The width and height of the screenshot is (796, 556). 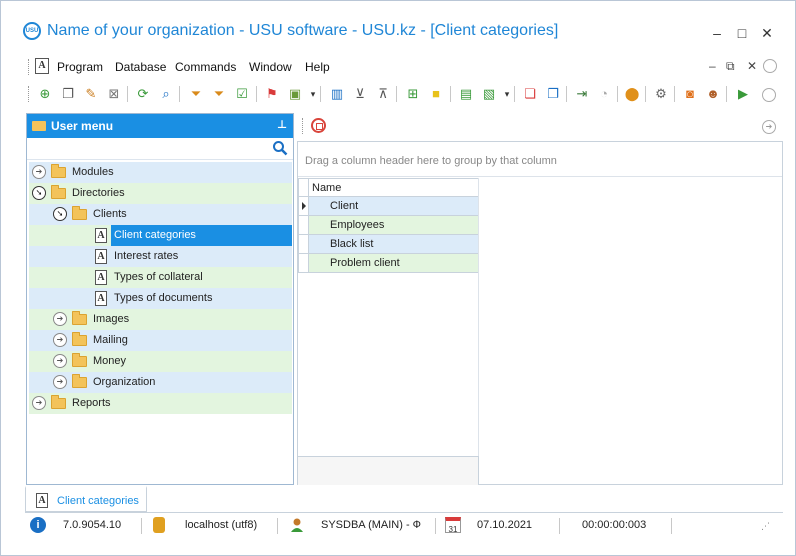 What do you see at coordinates (166, 94) in the screenshot?
I see `search-icon: ⌕` at bounding box center [166, 94].